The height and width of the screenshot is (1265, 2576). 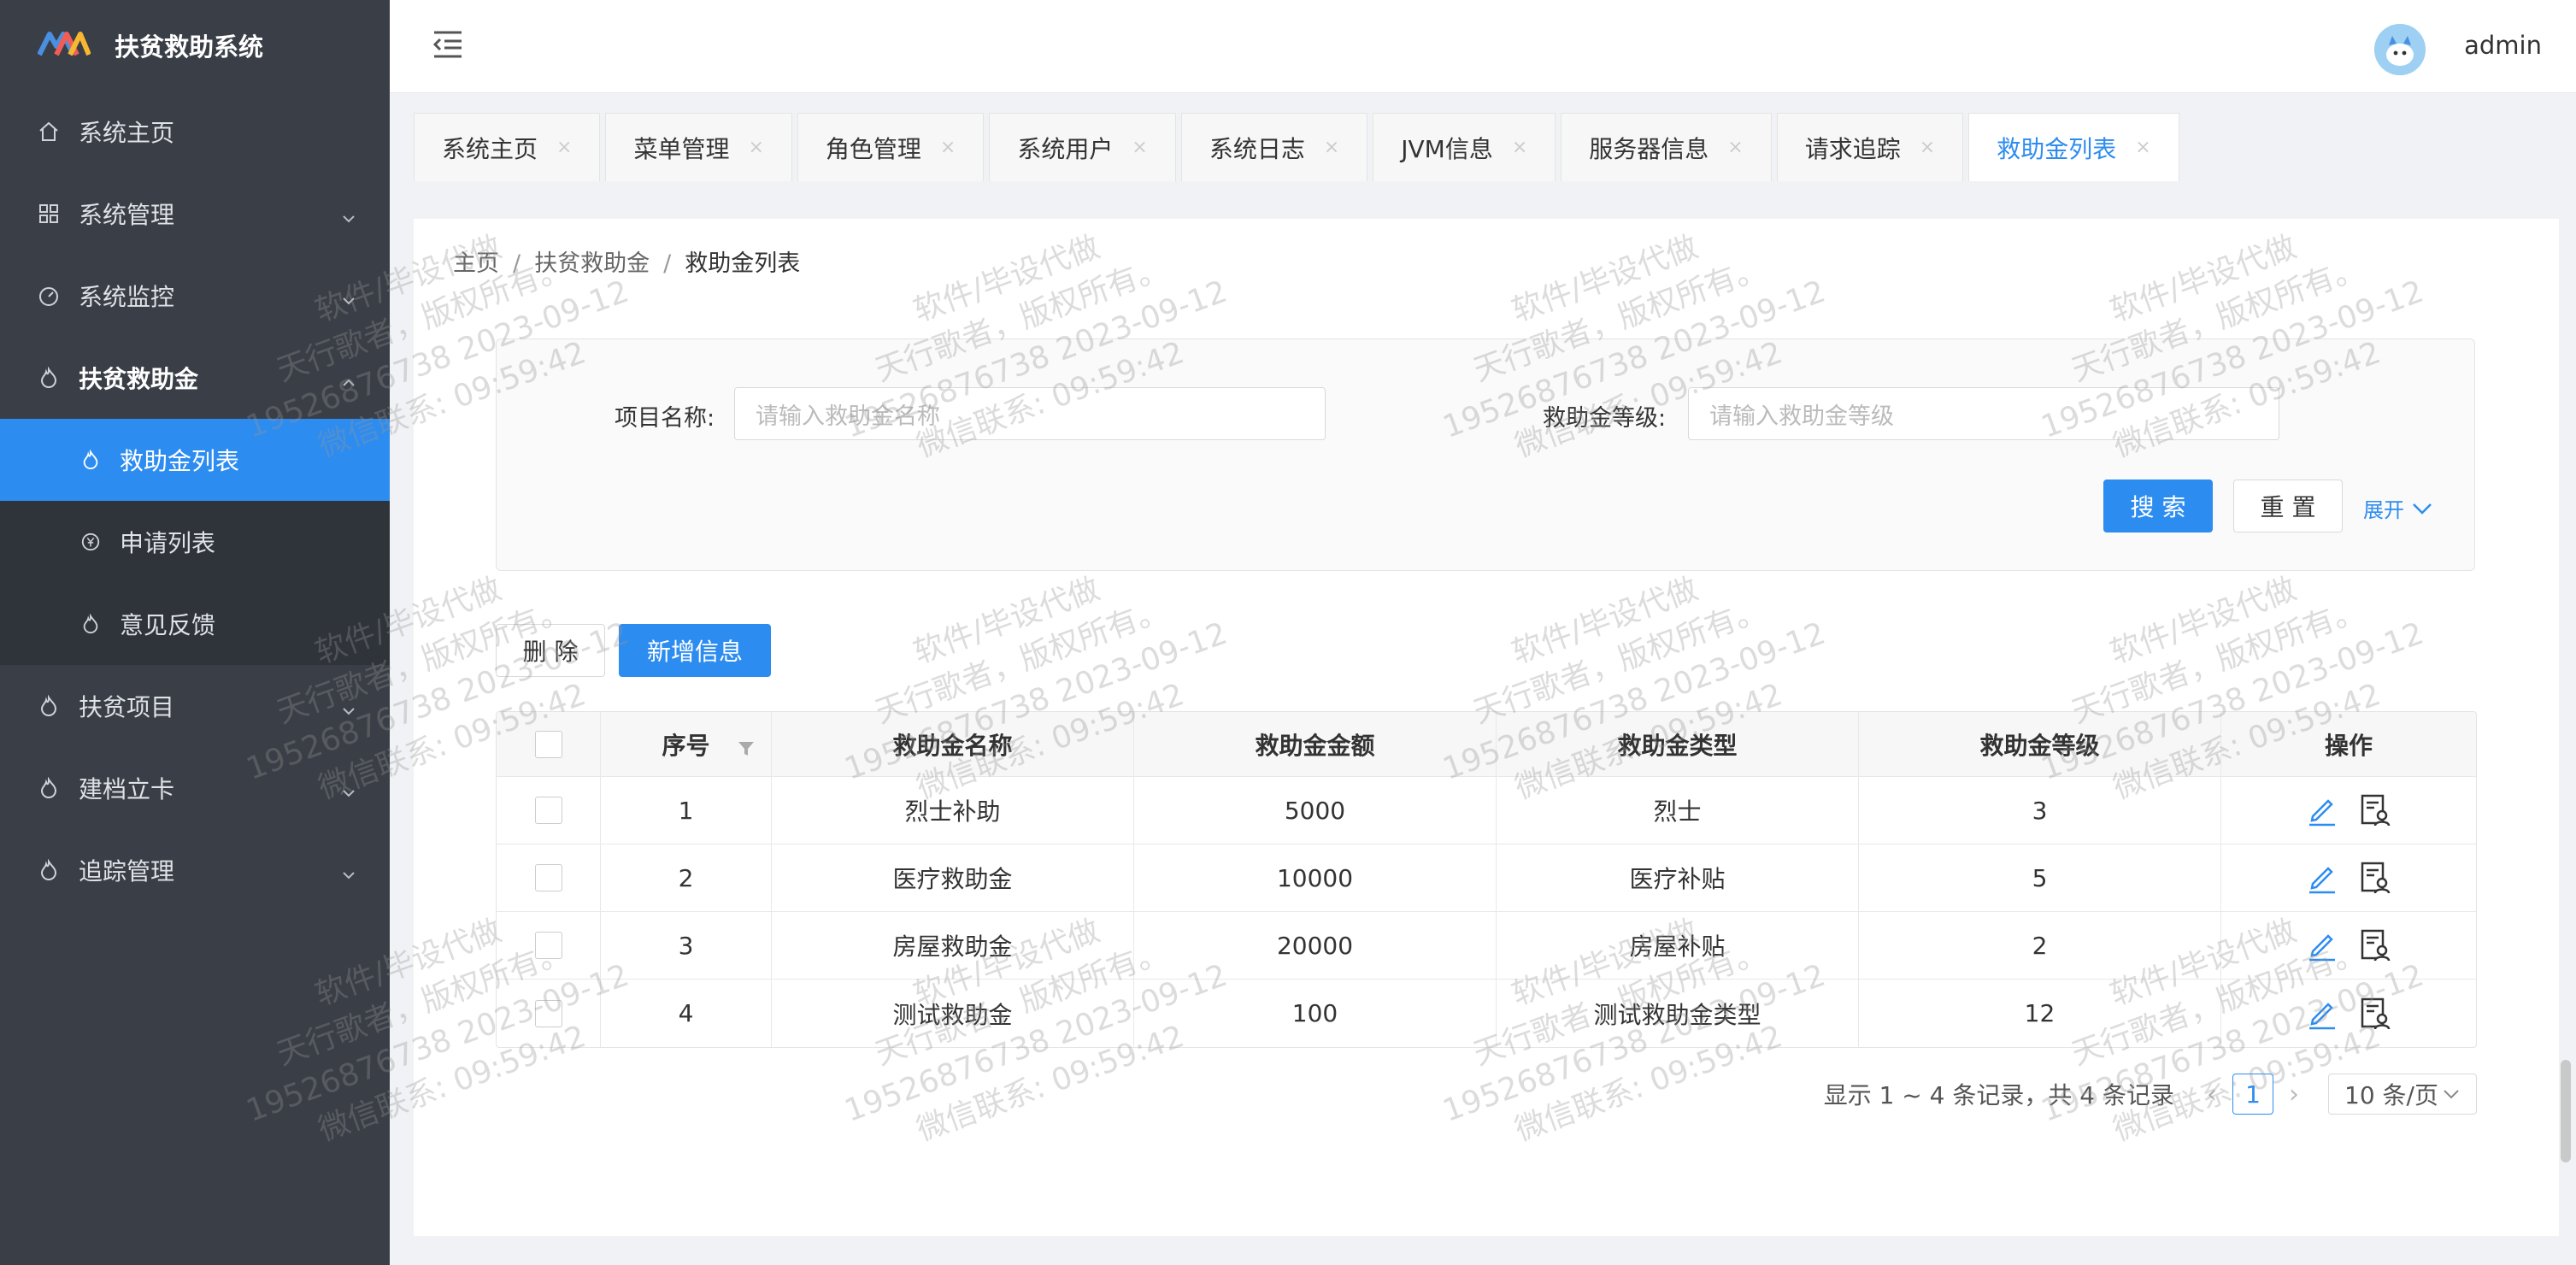 What do you see at coordinates (1678, 1013) in the screenshot?
I see `cell-type: 测试救助金类型` at bounding box center [1678, 1013].